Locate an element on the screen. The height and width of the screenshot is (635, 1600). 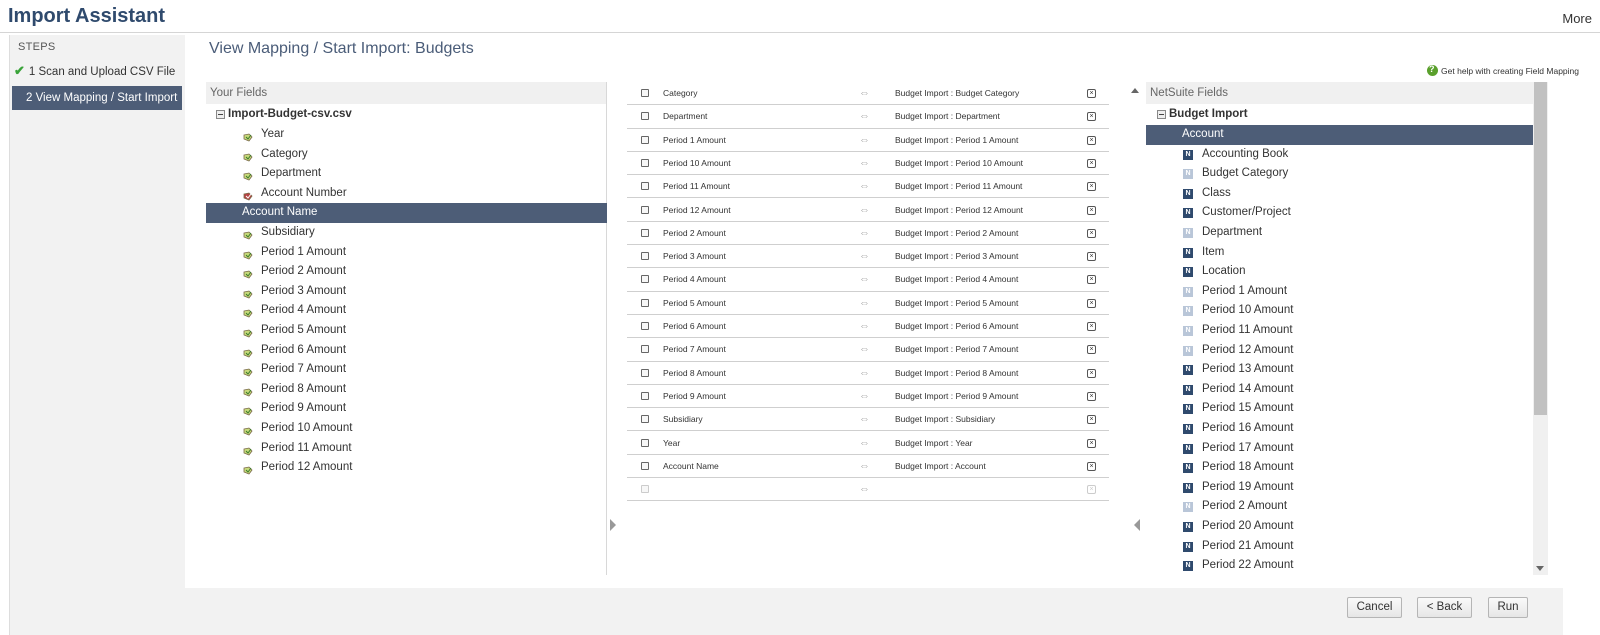
netsuite-field-item: N Customer/Project is located at coordinates (1347, 213).